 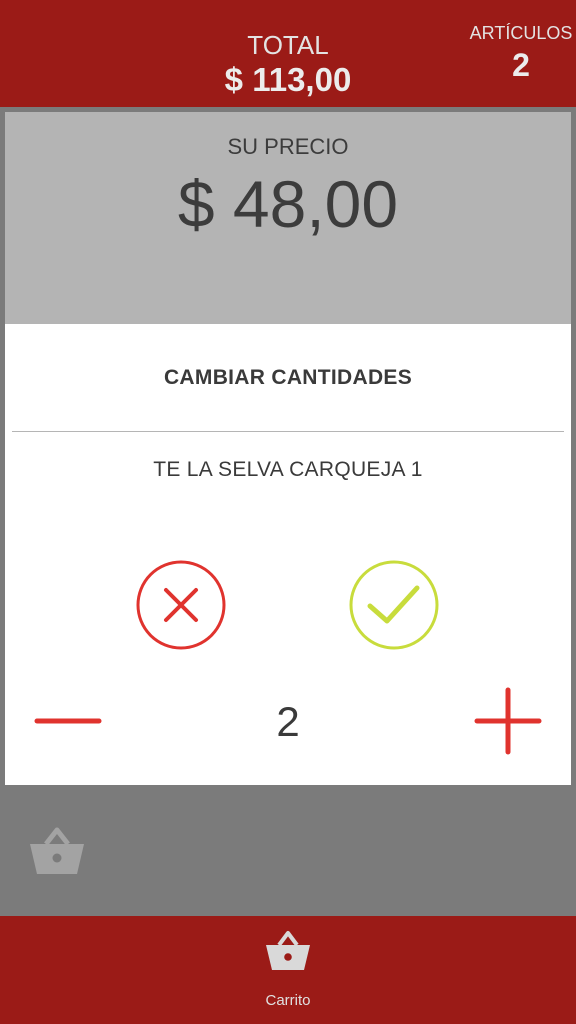 I want to click on top-summary-bar: TOTAL $ 113,00 ARTÍCULOS 2, so click(x=288, y=53).